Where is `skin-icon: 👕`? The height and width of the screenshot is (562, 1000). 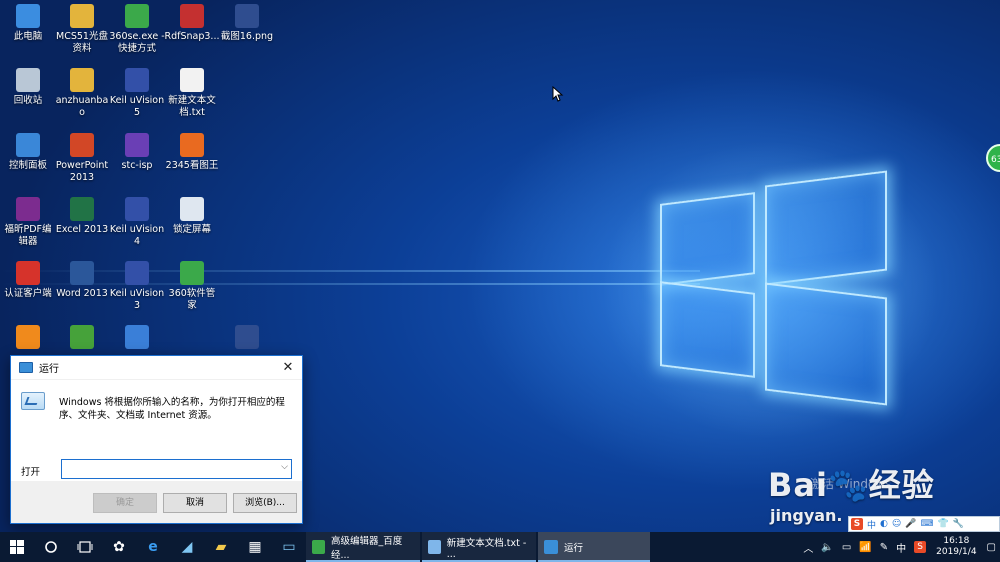 skin-icon: 👕 is located at coordinates (942, 524).